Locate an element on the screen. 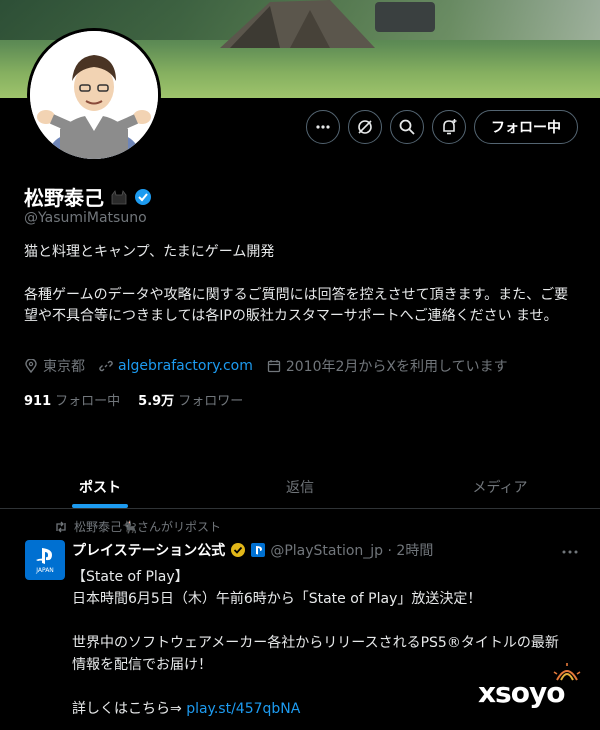 The image size is (600, 730). tab-replies: 返信 is located at coordinates (300, 486).